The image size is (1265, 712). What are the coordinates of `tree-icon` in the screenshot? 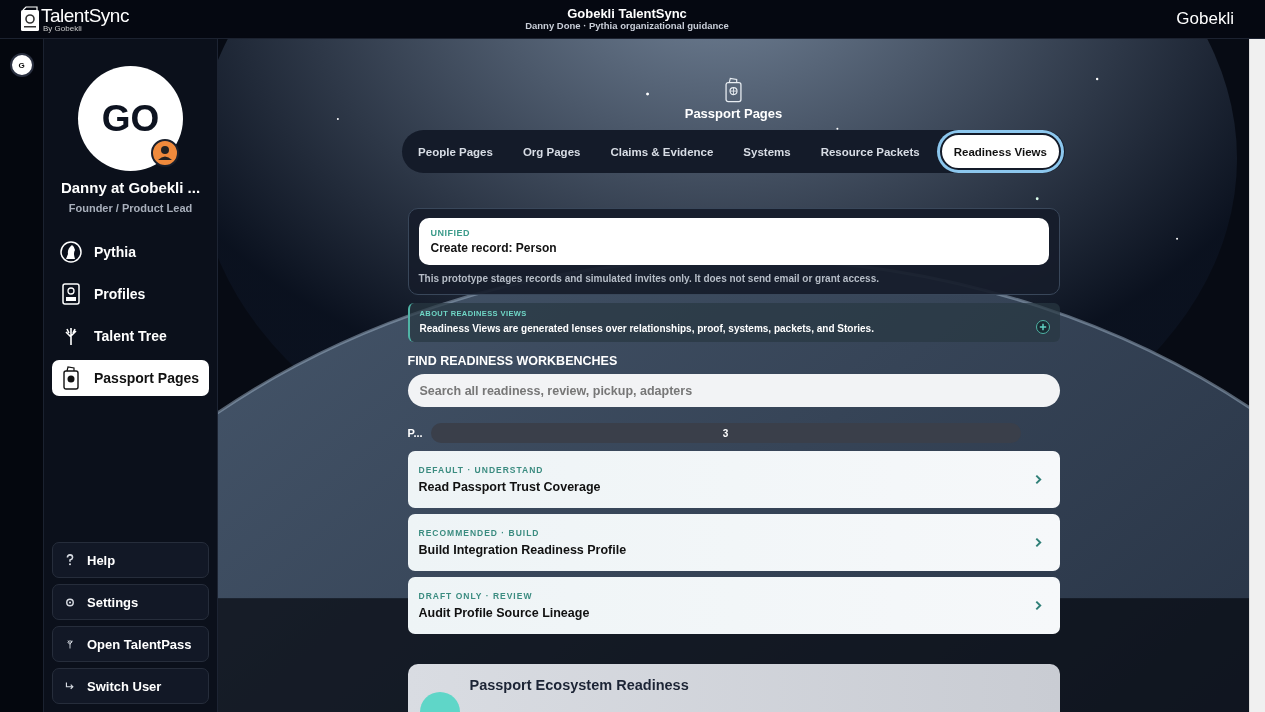 It's located at (70, 644).